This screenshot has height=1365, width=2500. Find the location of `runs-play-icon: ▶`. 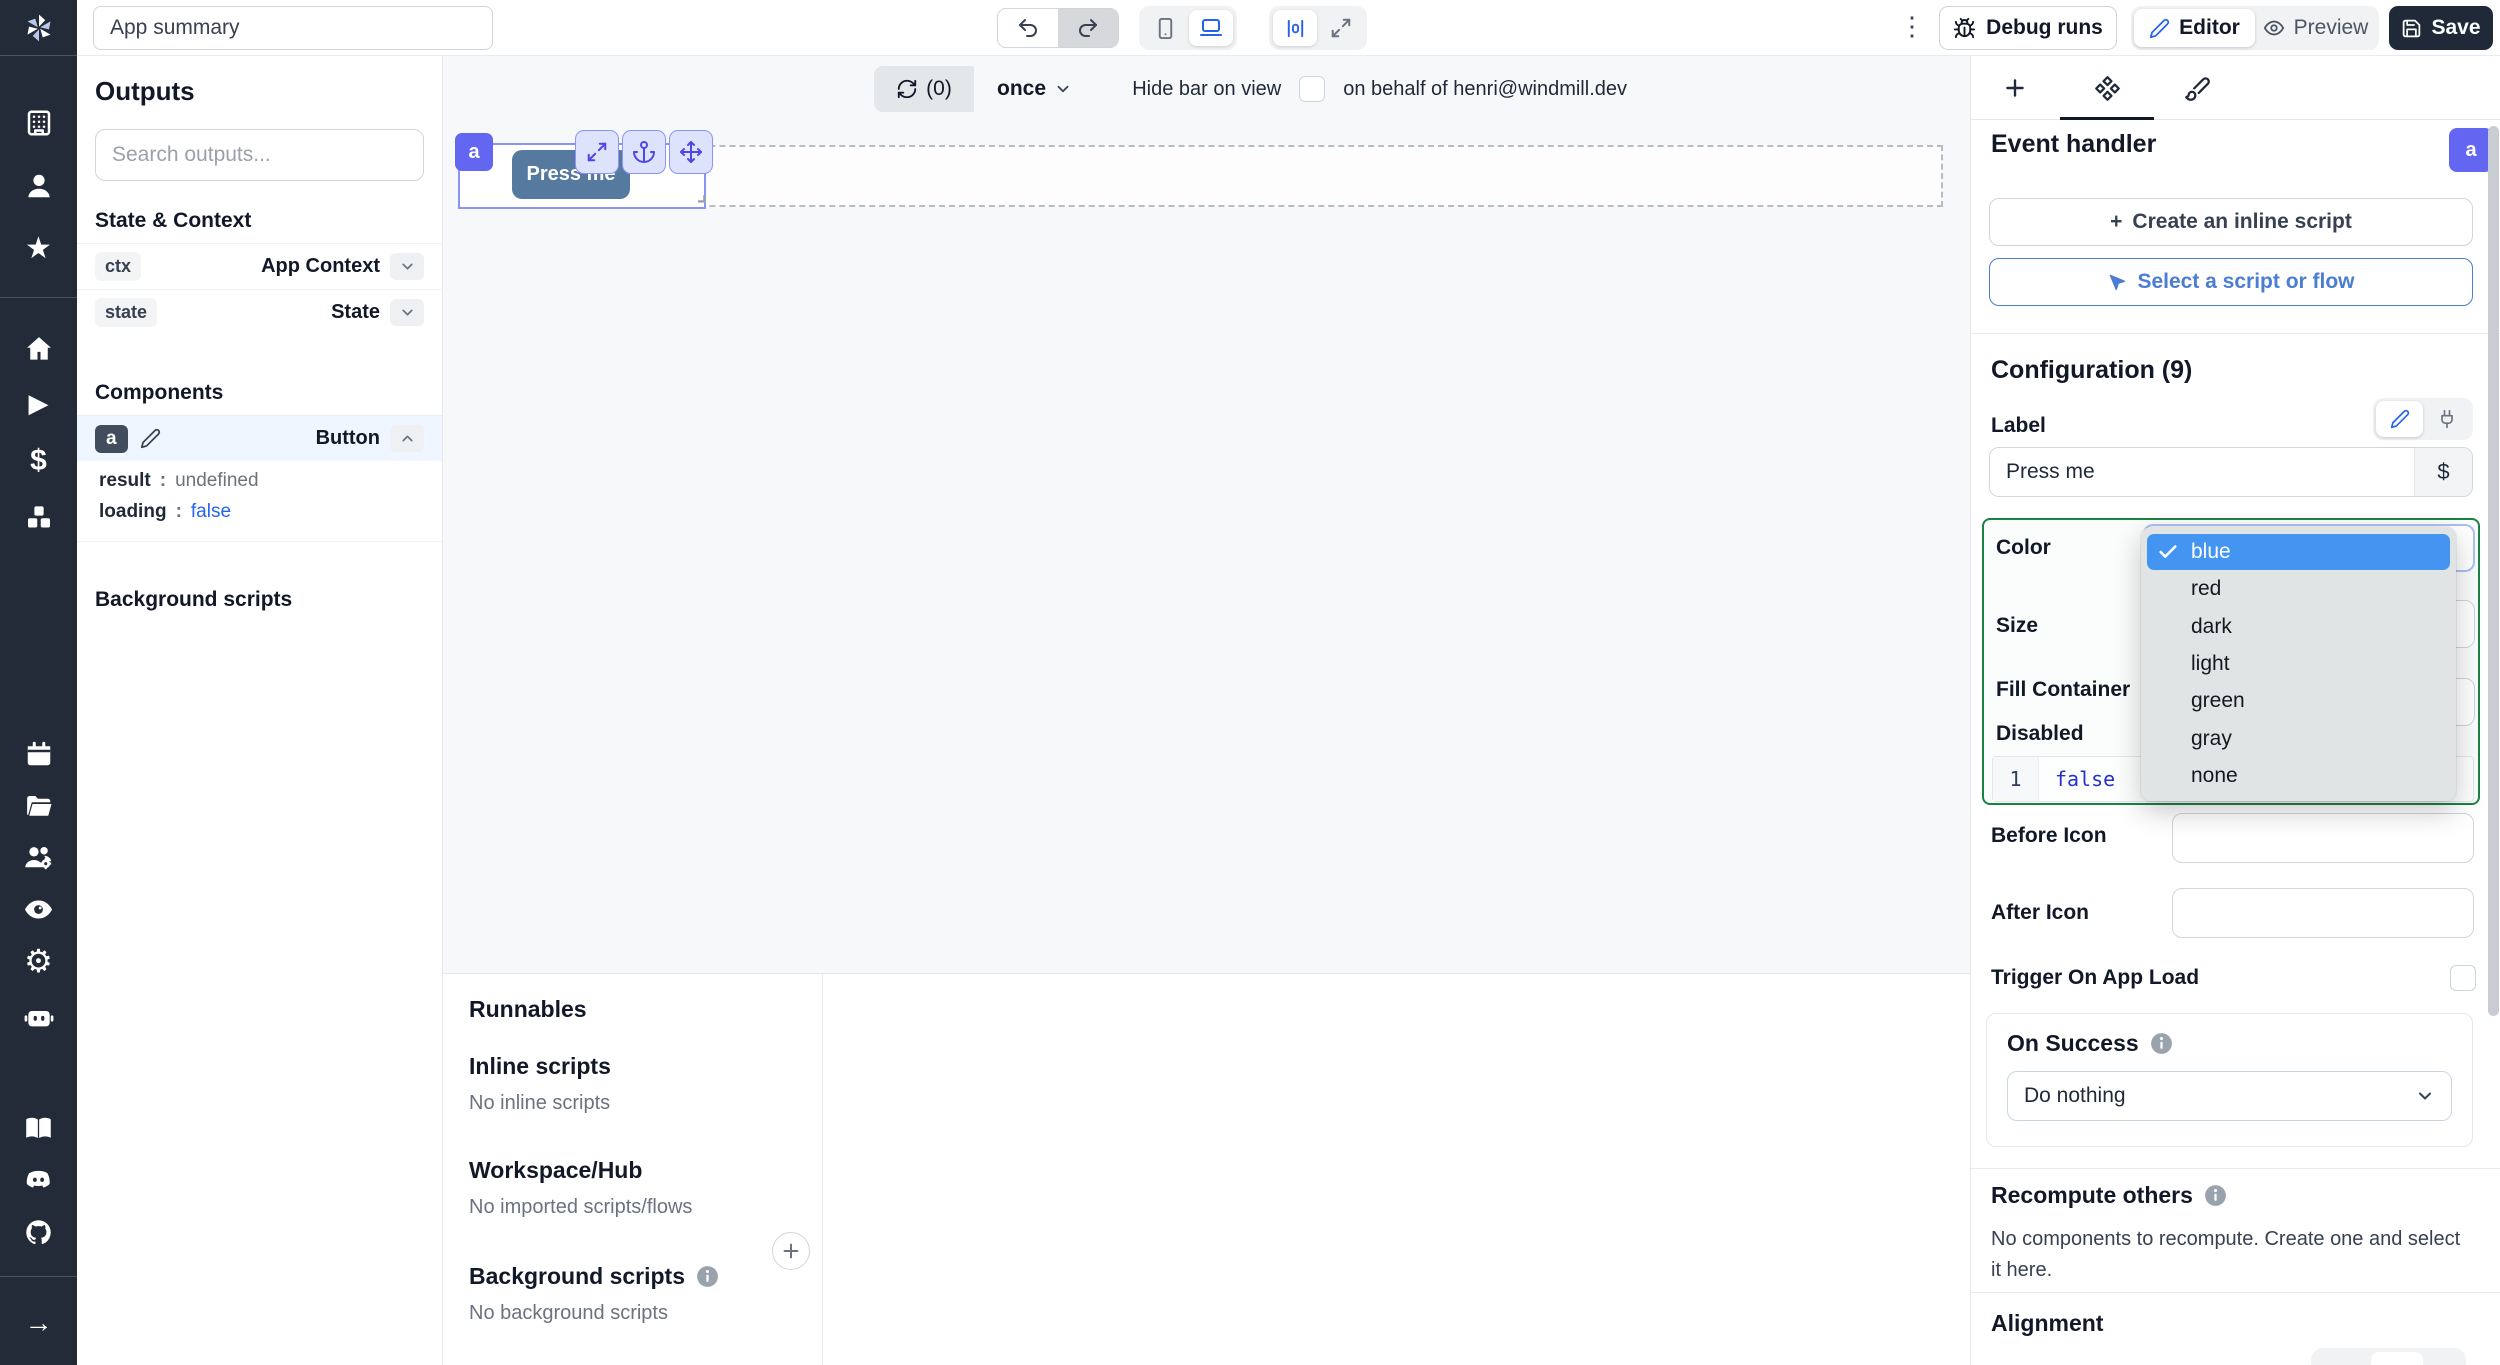

runs-play-icon: ▶ is located at coordinates (38, 402).